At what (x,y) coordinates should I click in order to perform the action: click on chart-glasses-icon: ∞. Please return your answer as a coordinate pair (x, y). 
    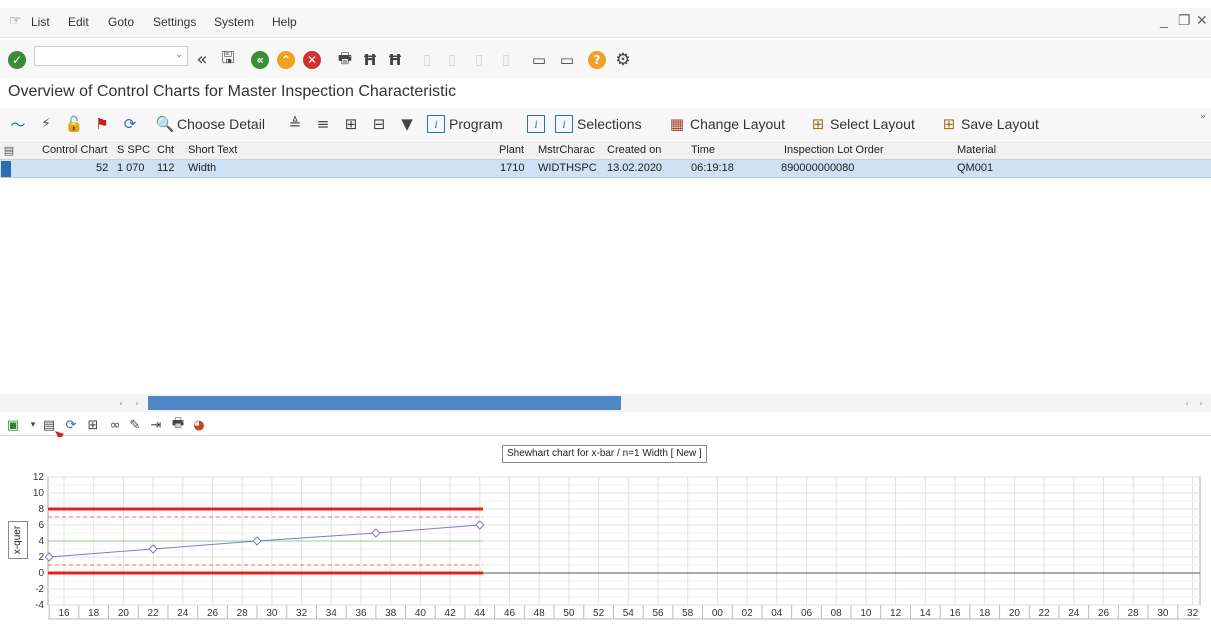
    Looking at the image, I should click on (115, 425).